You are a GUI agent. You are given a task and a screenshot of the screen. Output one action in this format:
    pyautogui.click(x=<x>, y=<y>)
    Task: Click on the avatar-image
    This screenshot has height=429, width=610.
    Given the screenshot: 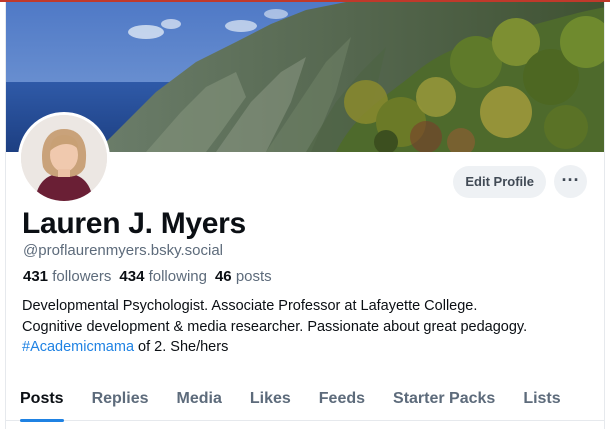 What is the action you would take?
    pyautogui.click(x=64, y=158)
    